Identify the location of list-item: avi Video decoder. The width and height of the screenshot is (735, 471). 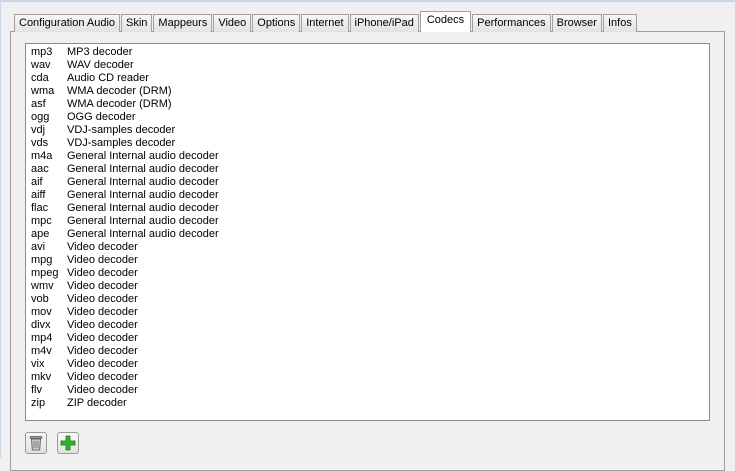
(367, 247).